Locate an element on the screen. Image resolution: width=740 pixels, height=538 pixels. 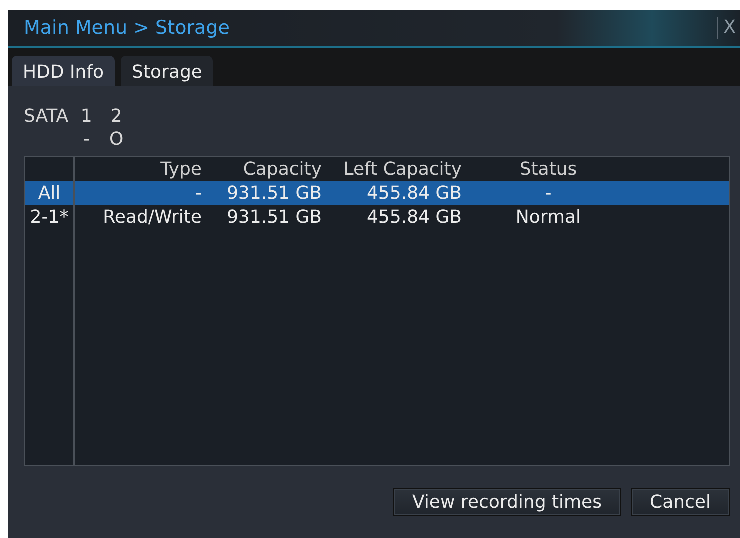
port-state: - is located at coordinates (86, 139).